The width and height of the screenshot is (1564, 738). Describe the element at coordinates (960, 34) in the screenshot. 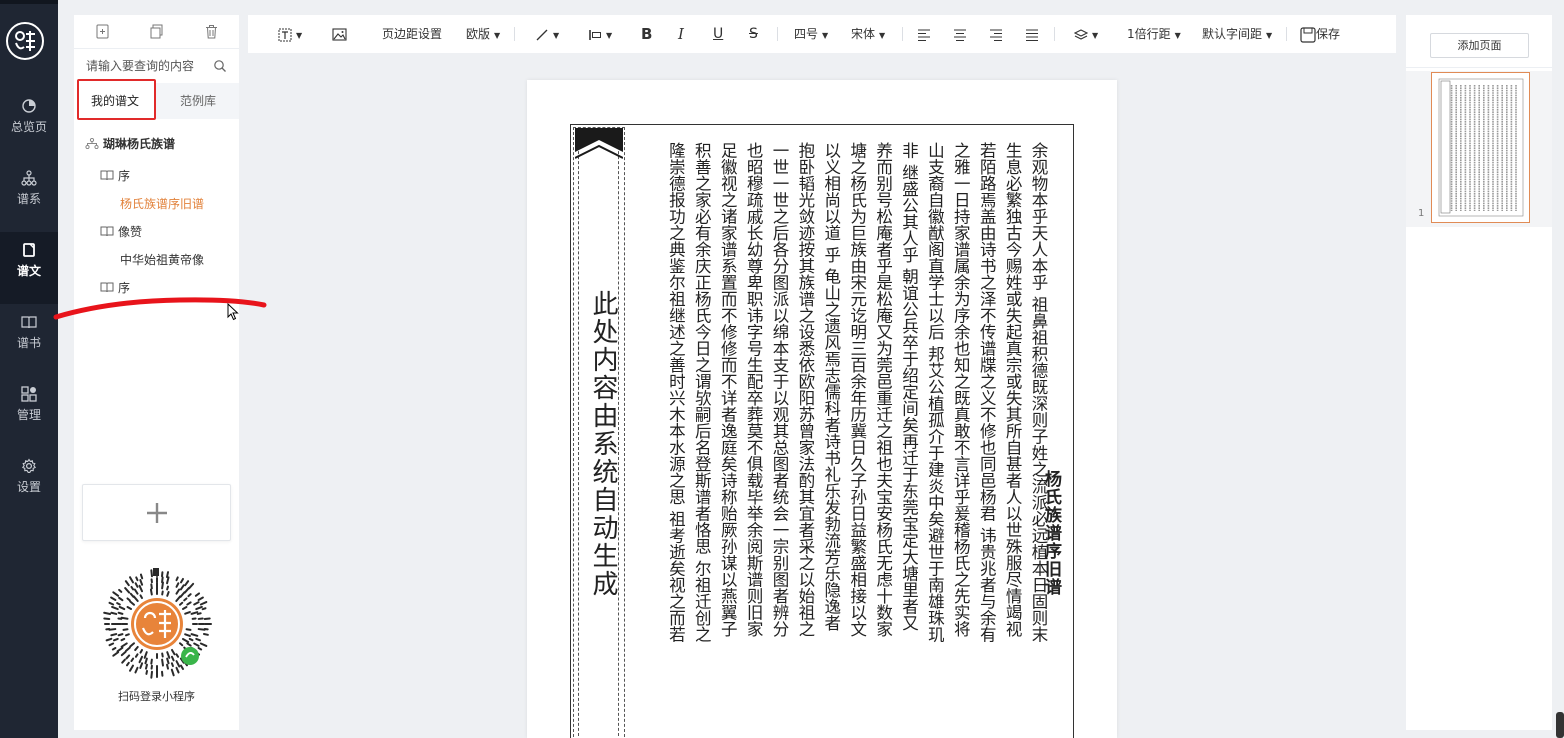

I see `align-center-button` at that location.